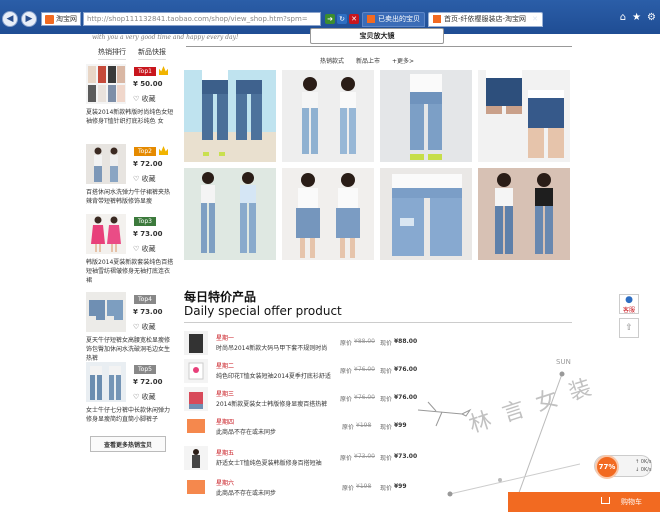  I want to click on product-price: ¥ 72.00, so click(148, 382).